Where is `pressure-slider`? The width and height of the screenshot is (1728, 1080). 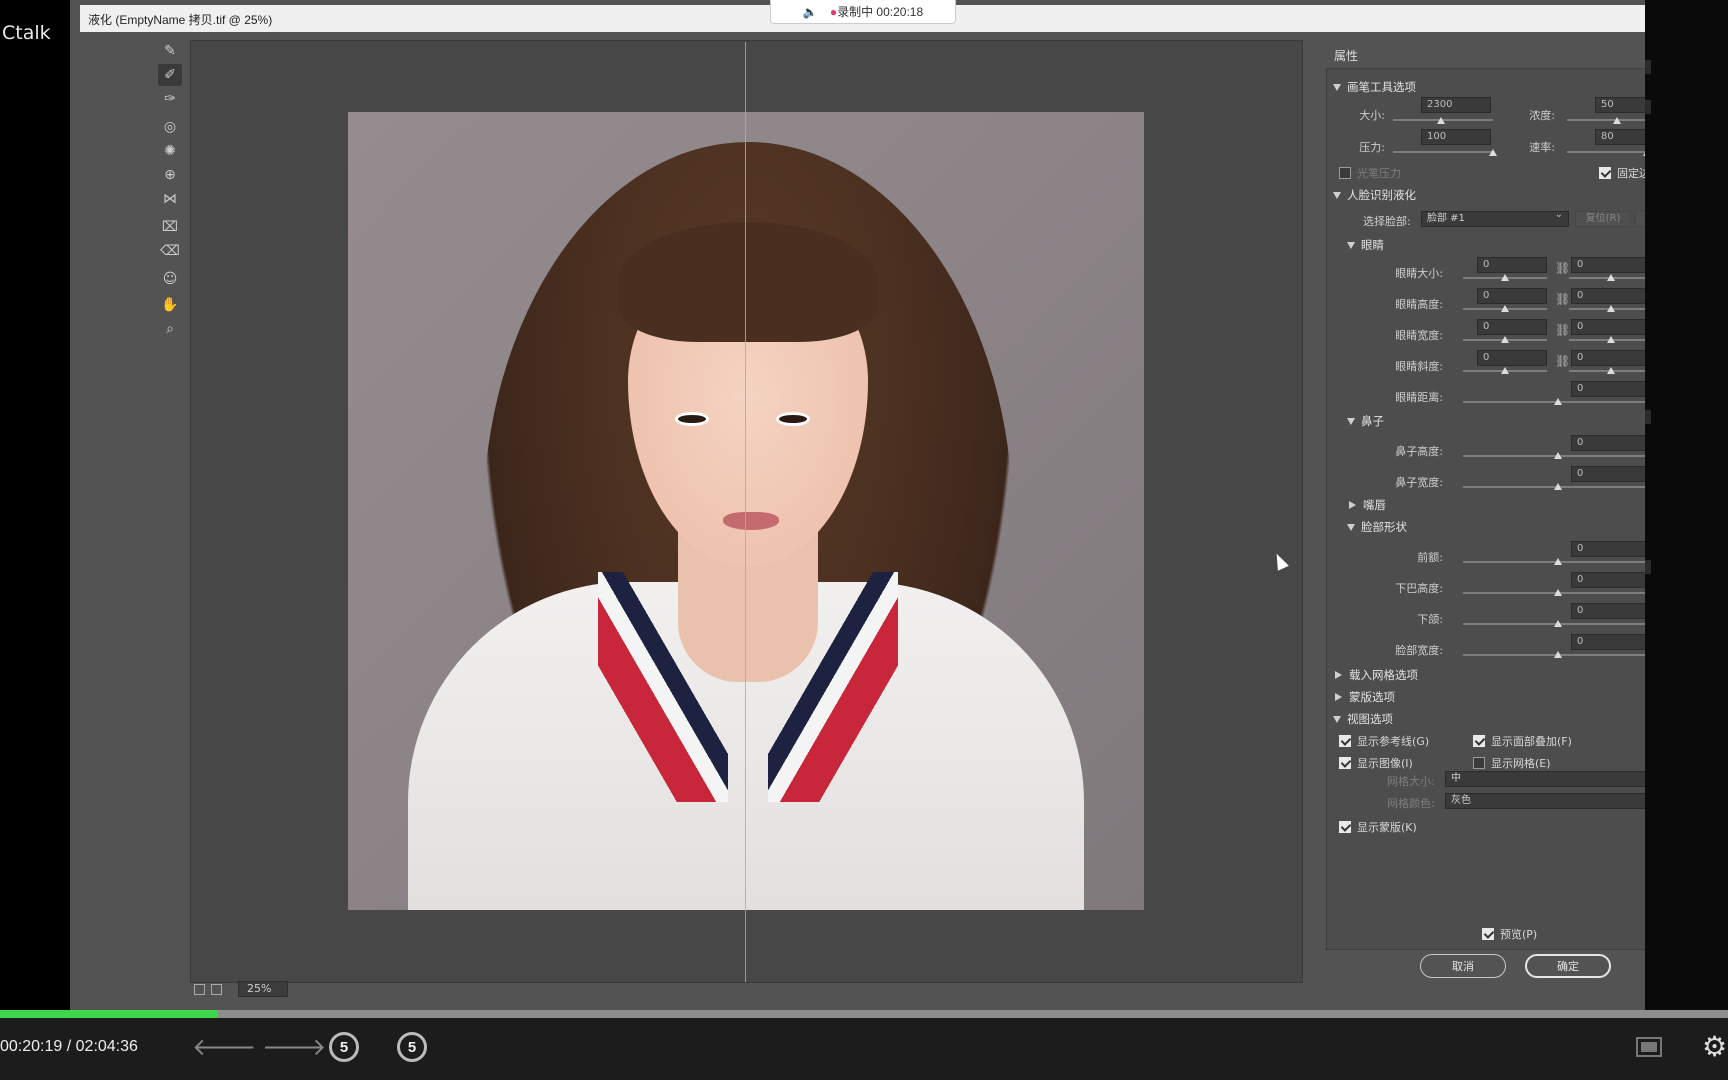 pressure-slider is located at coordinates (1443, 152).